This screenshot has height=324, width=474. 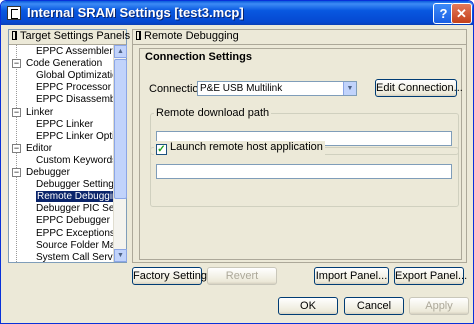 I want to click on tree-item: EPPC Disassembler, so click(x=74, y=100).